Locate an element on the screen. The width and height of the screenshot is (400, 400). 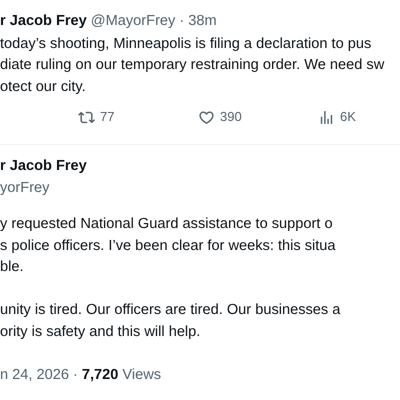
text-line: diate ruling on our temporary restraining order. We need sw is located at coordinates (192, 66).